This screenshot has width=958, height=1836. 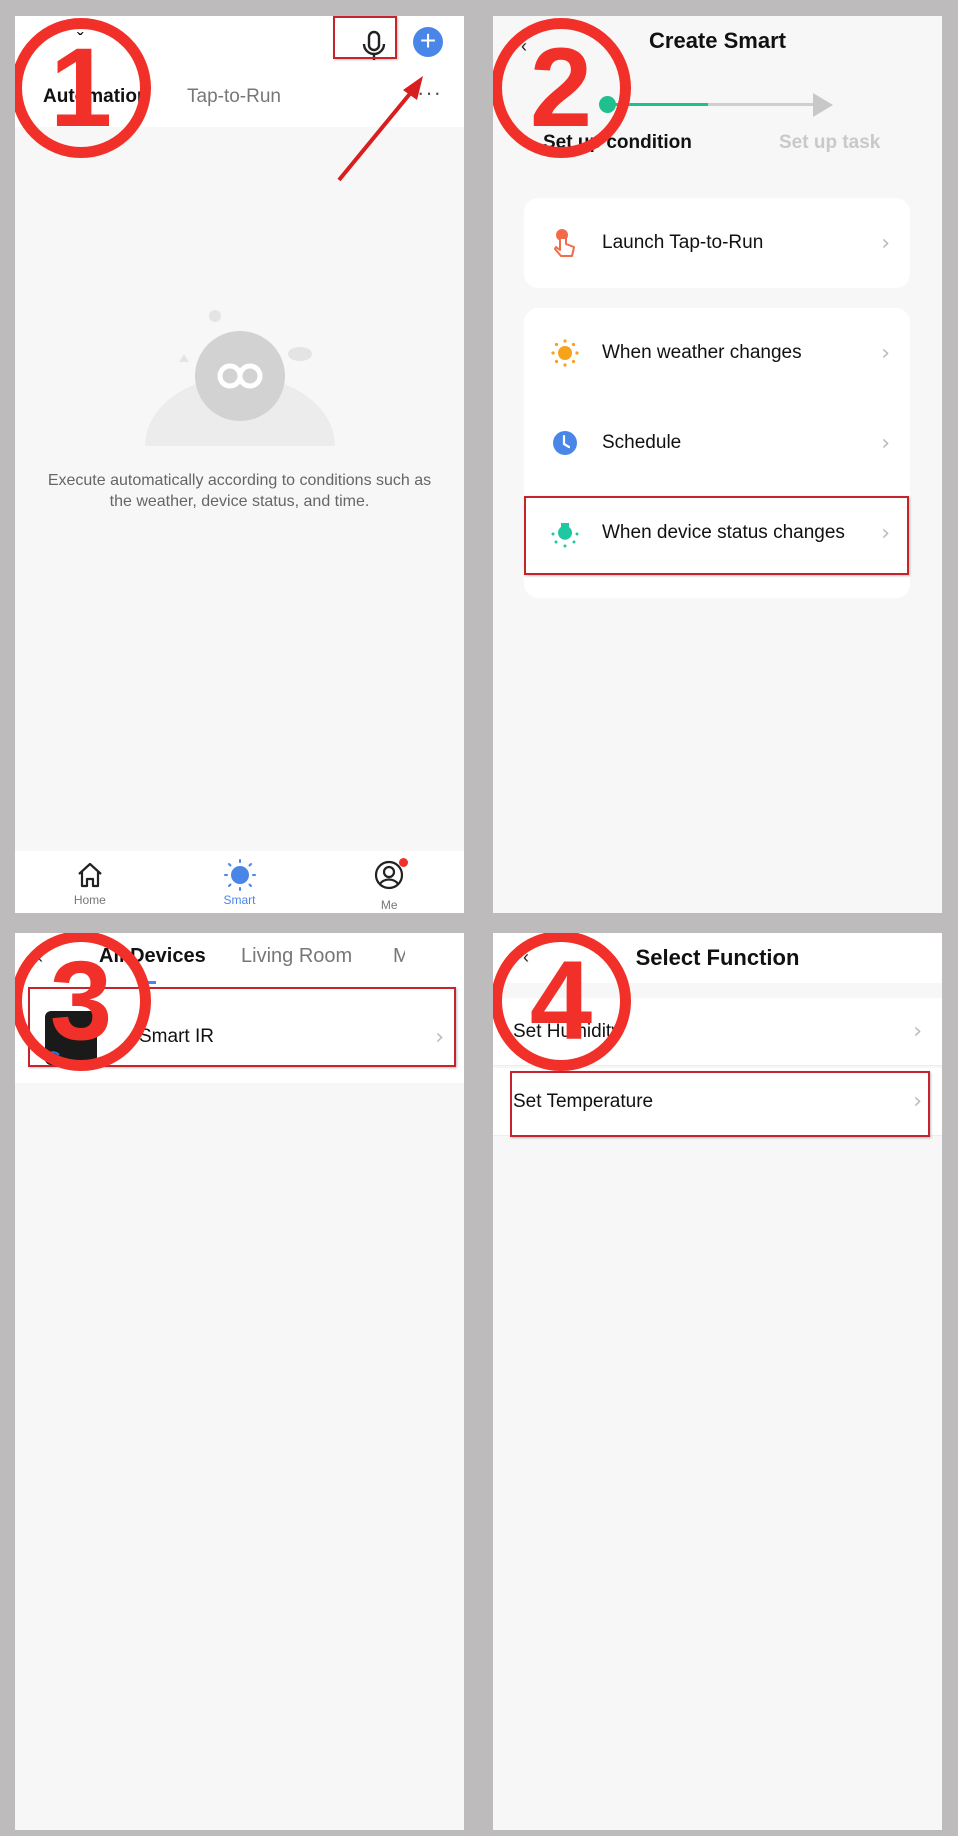 I want to click on nav-smart-label: Smart, so click(x=239, y=900).